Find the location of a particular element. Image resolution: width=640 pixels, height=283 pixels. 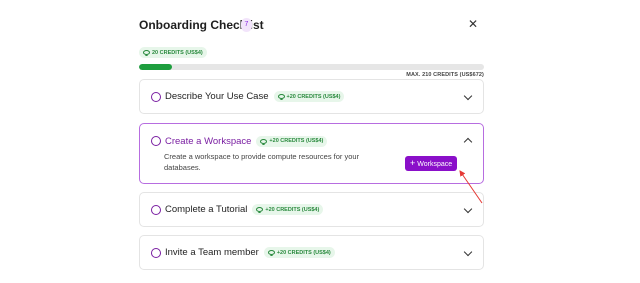

max-credits-label: MAX. 210 CREDITS (US$672) is located at coordinates (445, 75).